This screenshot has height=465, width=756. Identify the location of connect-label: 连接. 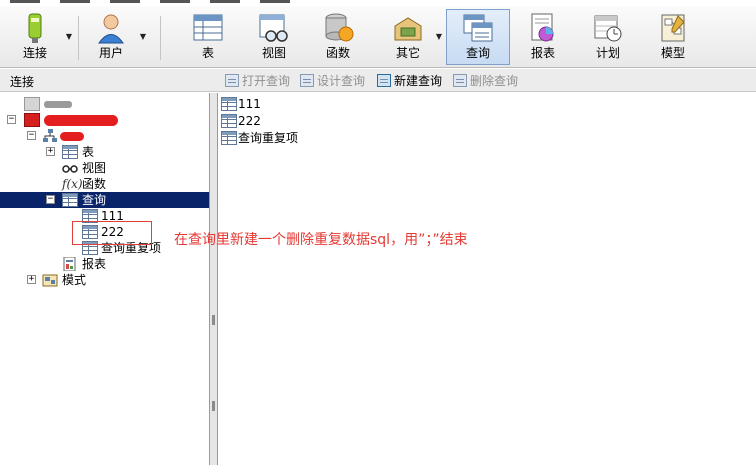
(34, 53).